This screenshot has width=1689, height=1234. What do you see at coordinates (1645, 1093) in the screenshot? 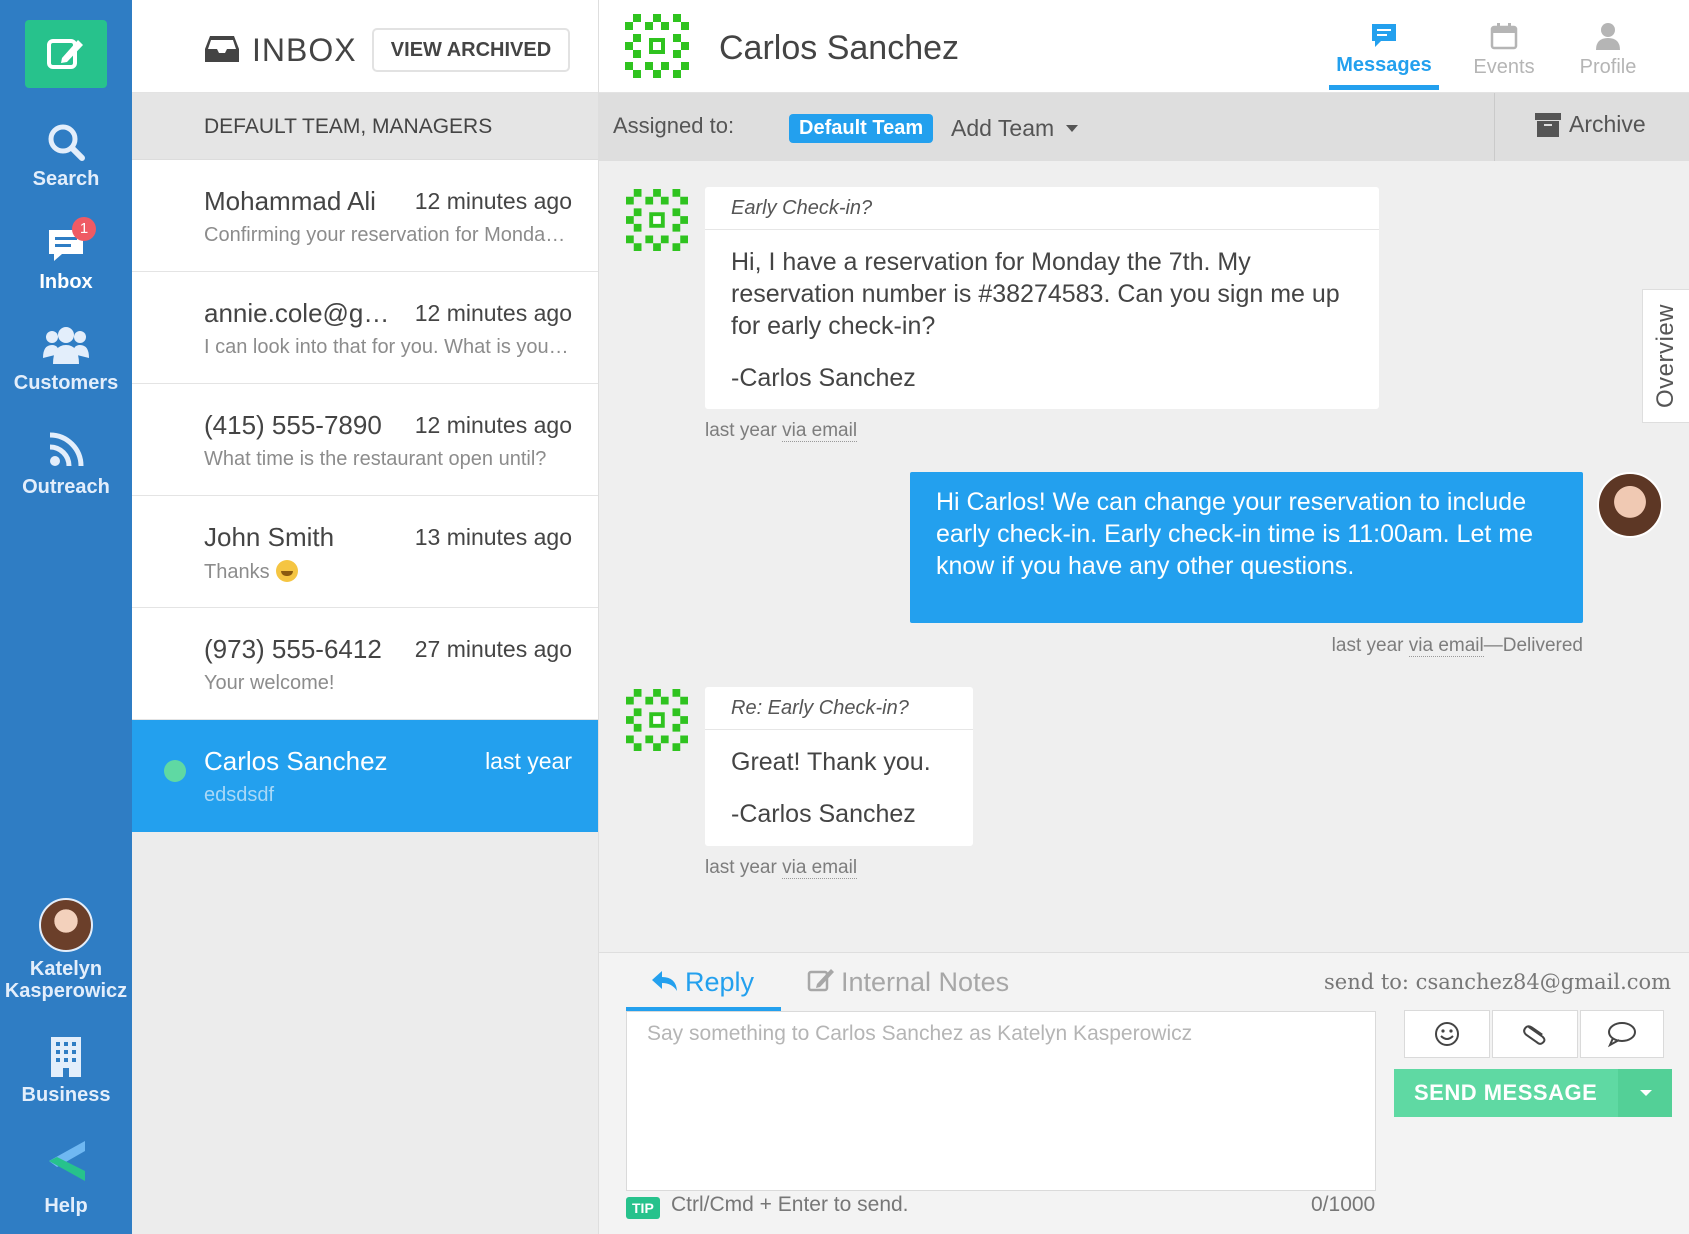
I see `send-options-dropdown` at bounding box center [1645, 1093].